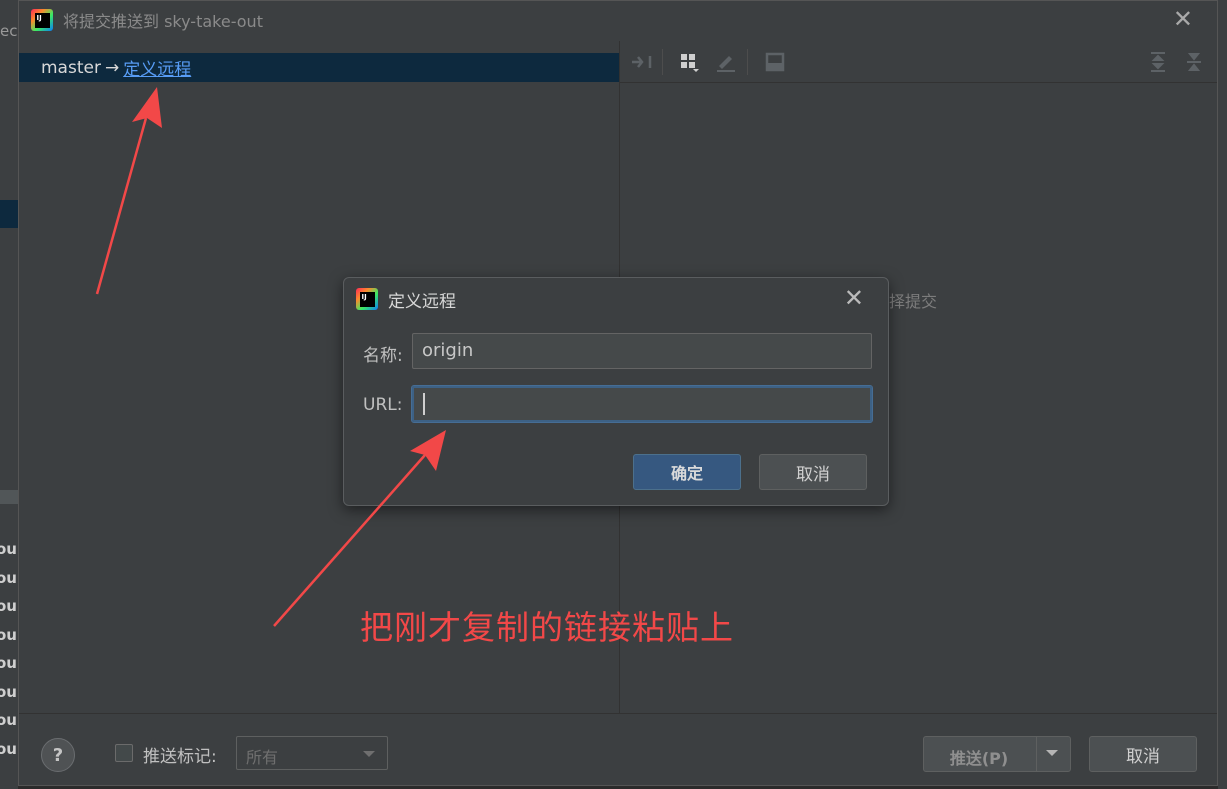  Describe the element at coordinates (690, 62) in the screenshot. I see `group-by-icon` at that location.